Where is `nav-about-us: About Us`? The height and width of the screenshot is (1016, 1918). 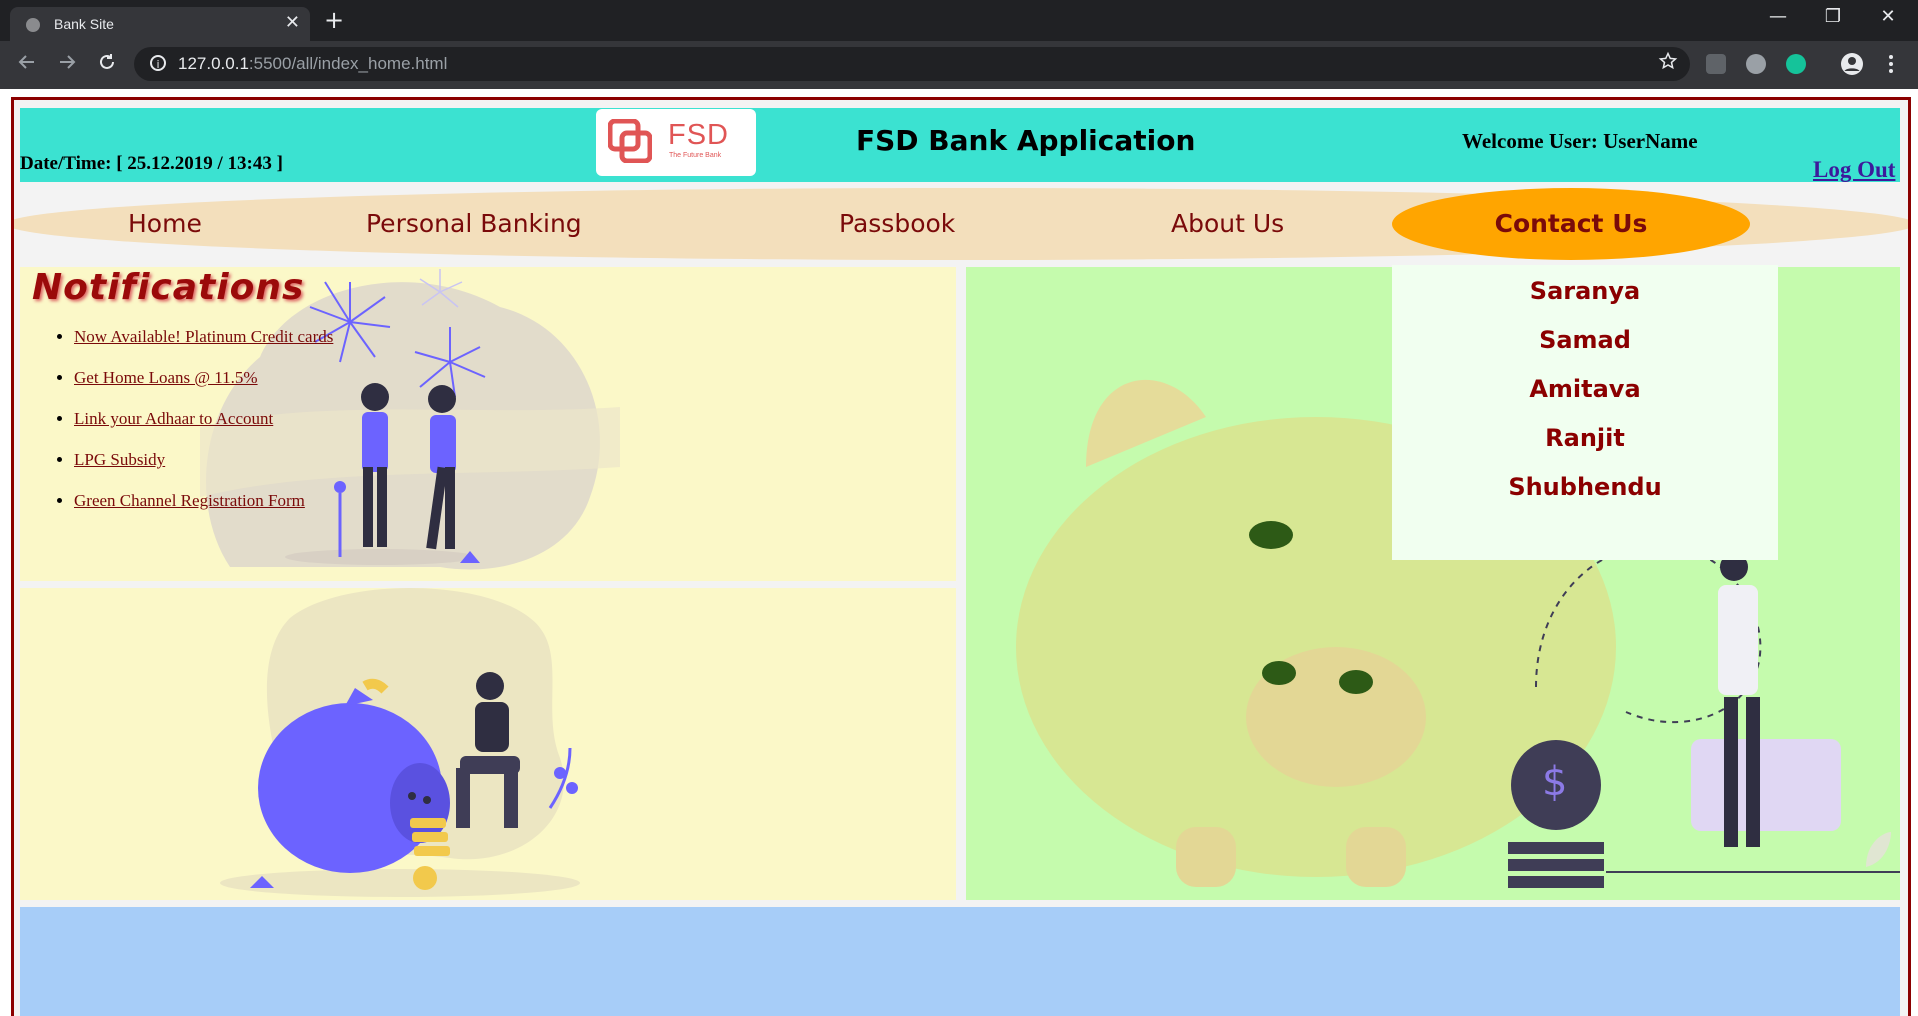 nav-about-us: About Us is located at coordinates (1227, 224).